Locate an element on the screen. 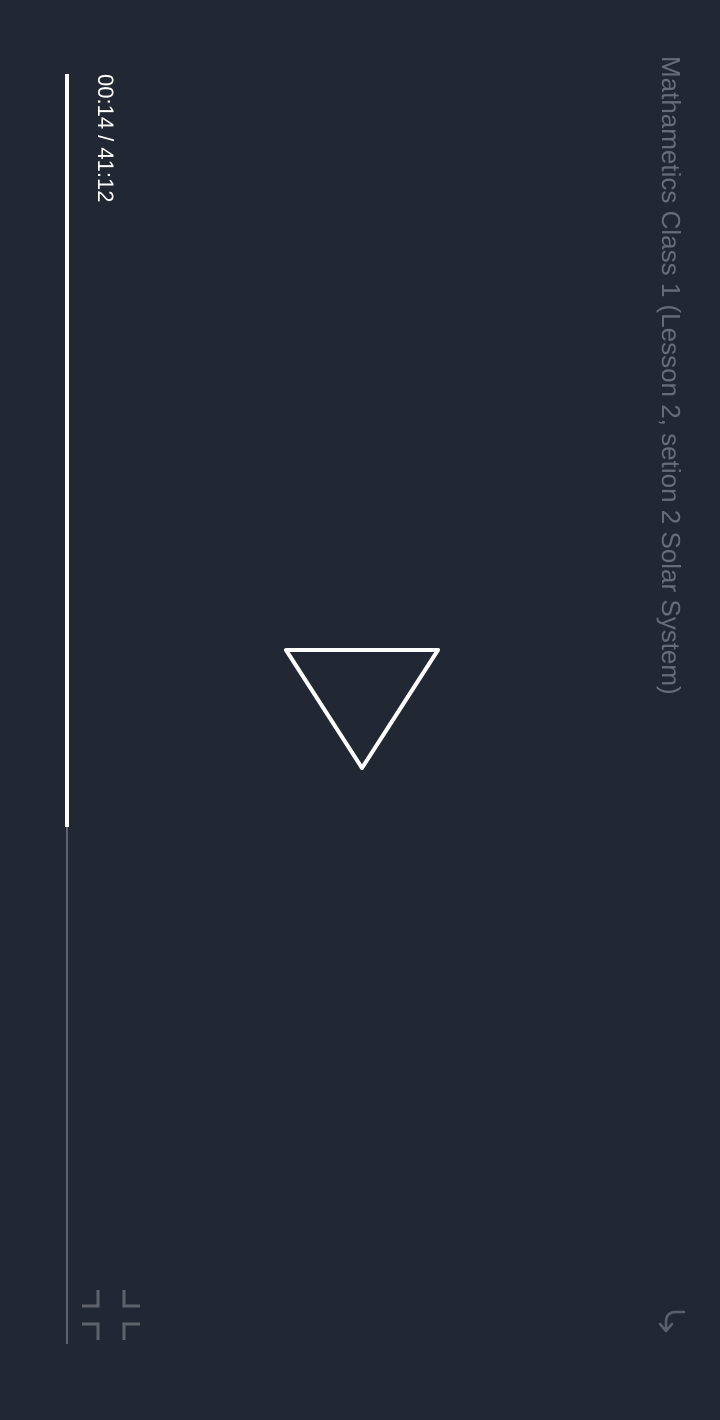  exit-fullscreen-icon is located at coordinates (111, 1316).